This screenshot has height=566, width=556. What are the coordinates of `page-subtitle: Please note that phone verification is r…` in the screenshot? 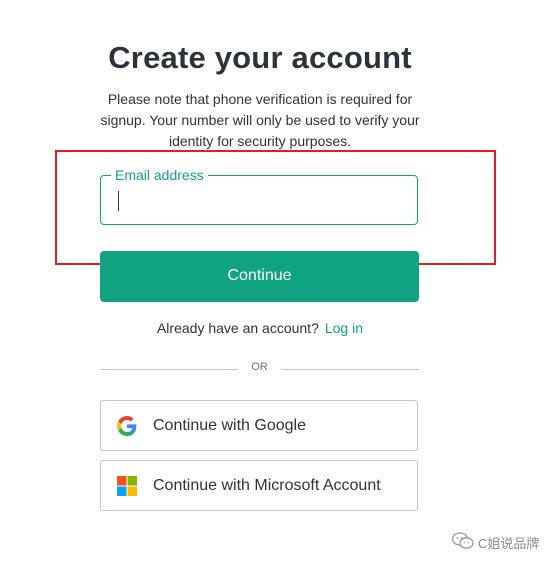 It's located at (260, 120).